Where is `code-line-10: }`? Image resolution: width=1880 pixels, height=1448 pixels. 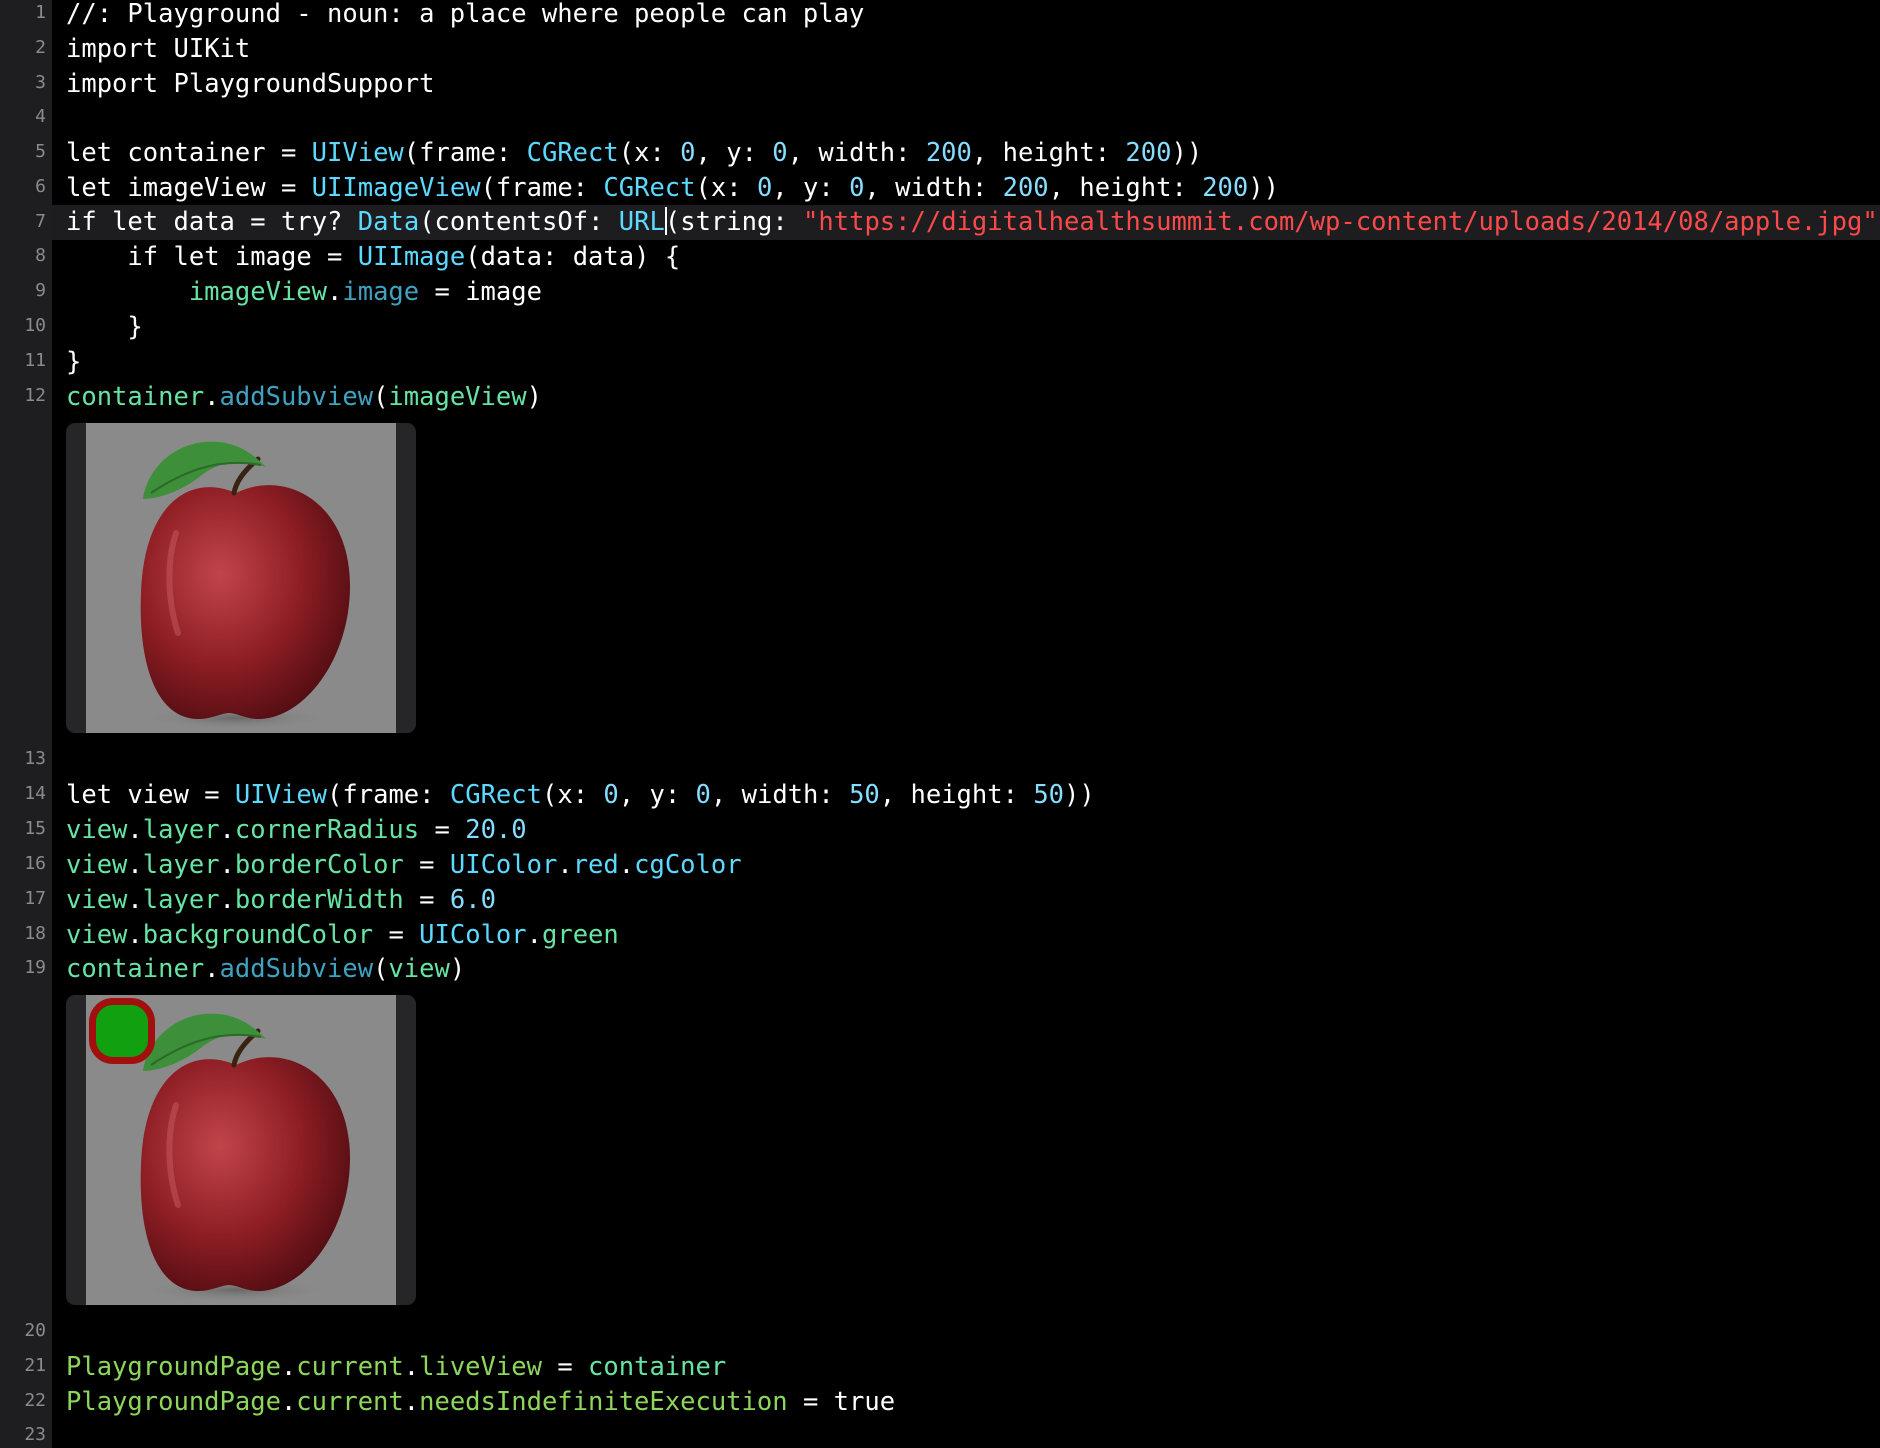 code-line-10: } is located at coordinates (104, 327).